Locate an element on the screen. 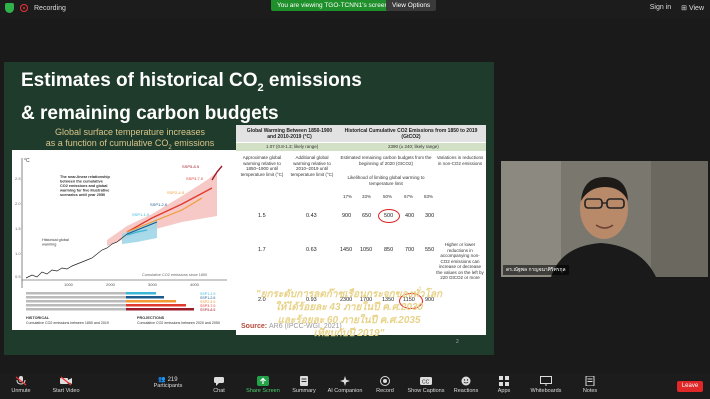 The width and height of the screenshot is (710, 399). thai-line: และร้อยละ 60 ภายในปี ค.ศ.2035 is located at coordinates (349, 320).